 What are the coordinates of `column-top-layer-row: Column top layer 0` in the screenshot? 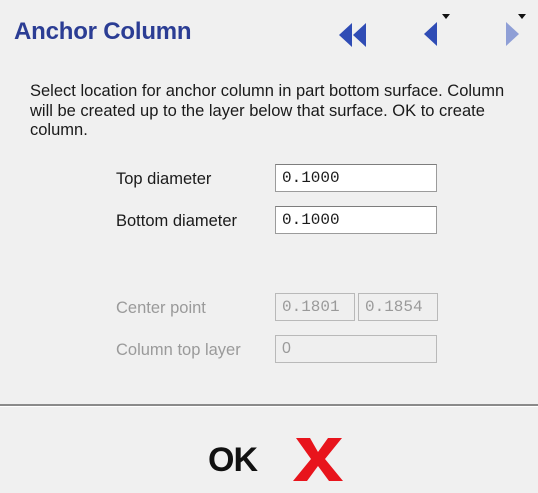 It's located at (269, 351).